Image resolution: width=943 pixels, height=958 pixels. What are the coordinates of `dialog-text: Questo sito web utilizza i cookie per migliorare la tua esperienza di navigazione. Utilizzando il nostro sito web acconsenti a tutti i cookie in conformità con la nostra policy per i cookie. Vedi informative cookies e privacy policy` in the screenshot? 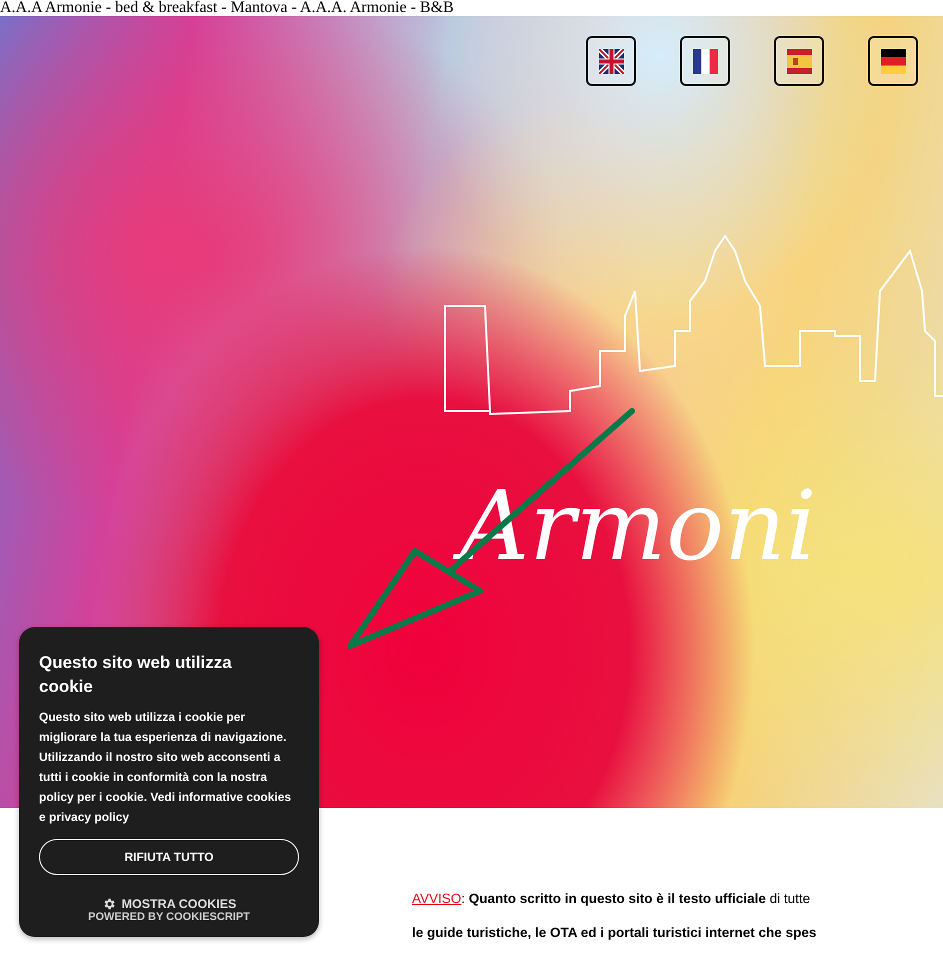 It's located at (165, 767).